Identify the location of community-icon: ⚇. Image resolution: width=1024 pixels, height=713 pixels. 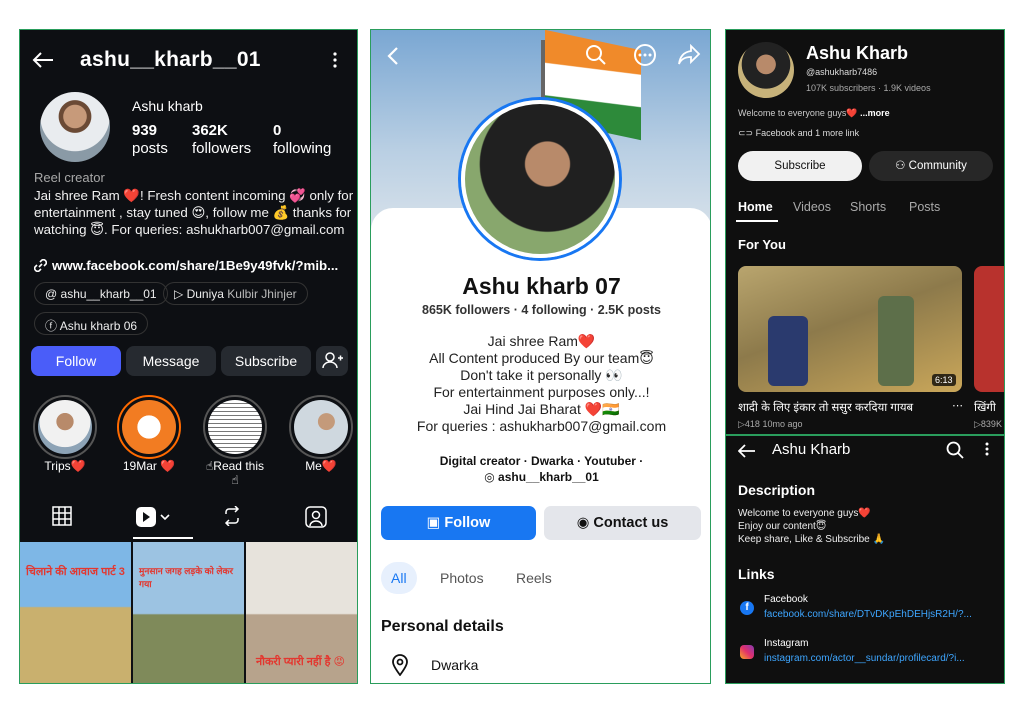
(902, 166).